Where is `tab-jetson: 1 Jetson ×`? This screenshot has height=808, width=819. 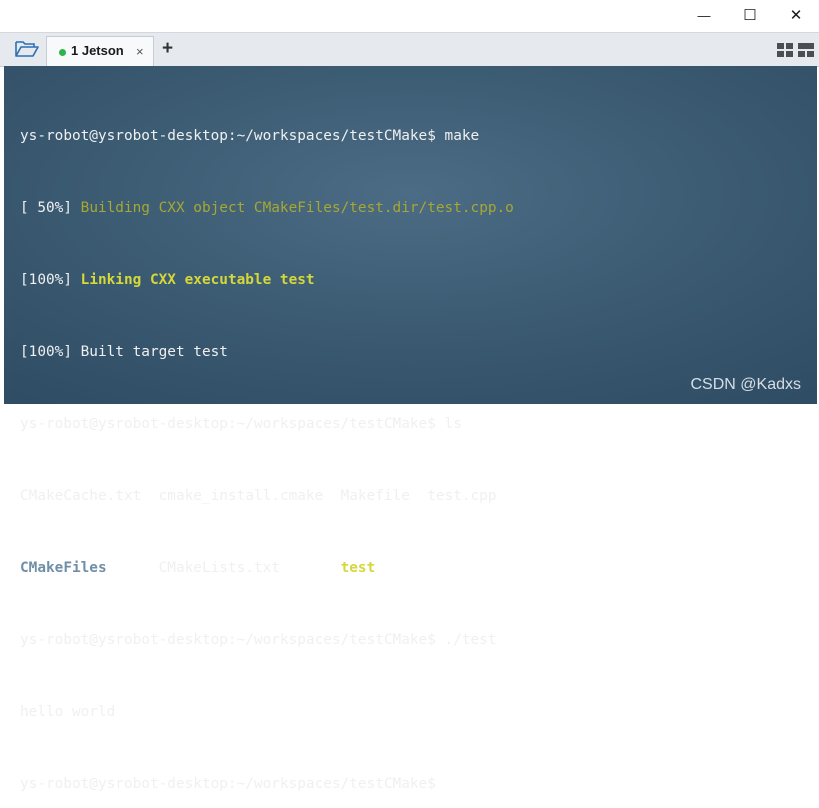
tab-jetson: 1 Jetson × is located at coordinates (100, 51).